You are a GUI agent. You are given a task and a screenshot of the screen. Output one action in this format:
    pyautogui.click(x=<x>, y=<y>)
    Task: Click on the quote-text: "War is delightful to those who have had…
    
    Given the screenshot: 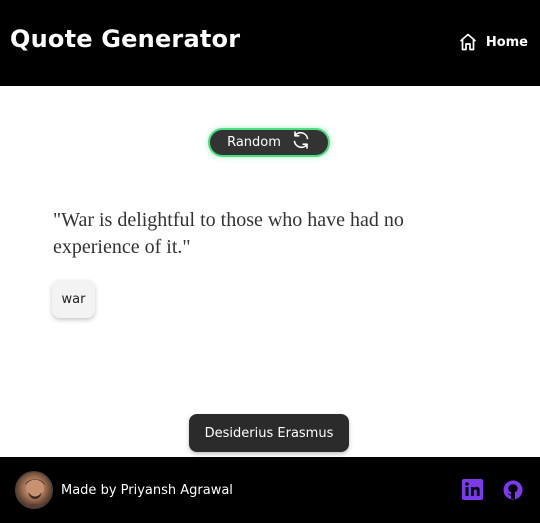 What is the action you would take?
    pyautogui.click(x=228, y=233)
    